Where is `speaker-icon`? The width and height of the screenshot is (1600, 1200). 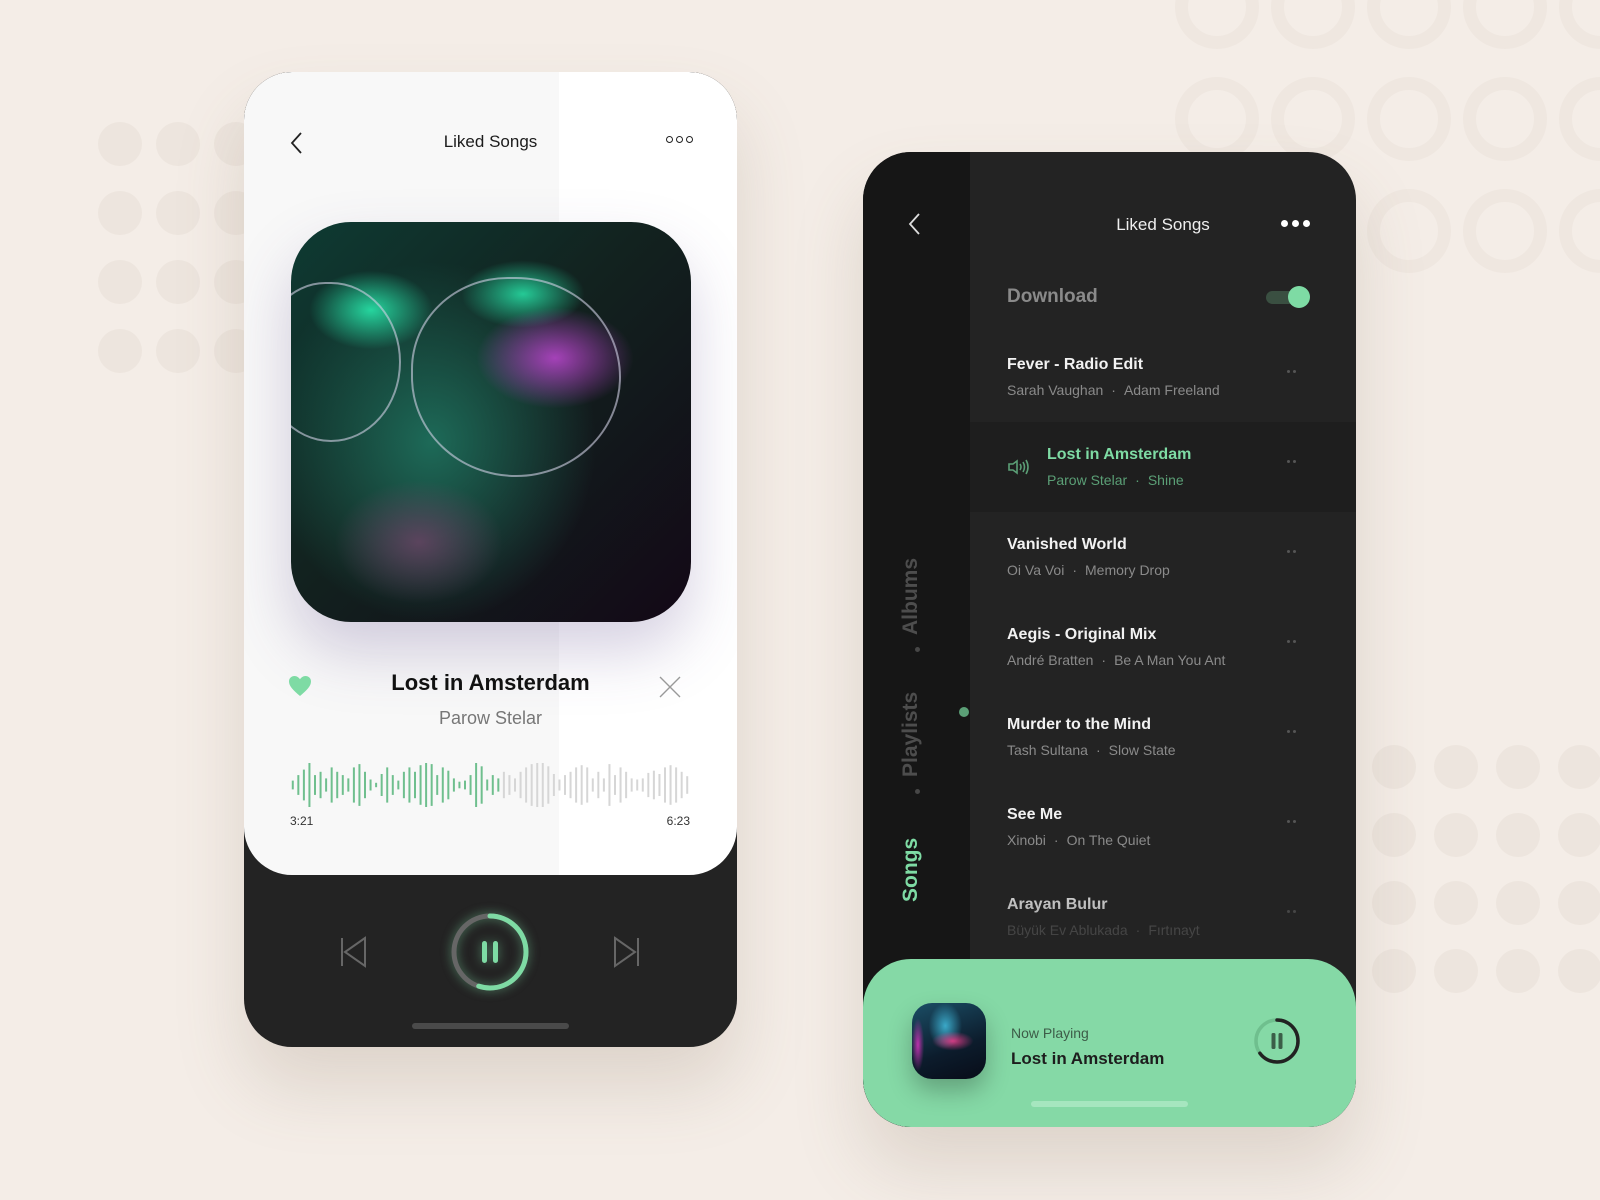 speaker-icon is located at coordinates (1018, 467).